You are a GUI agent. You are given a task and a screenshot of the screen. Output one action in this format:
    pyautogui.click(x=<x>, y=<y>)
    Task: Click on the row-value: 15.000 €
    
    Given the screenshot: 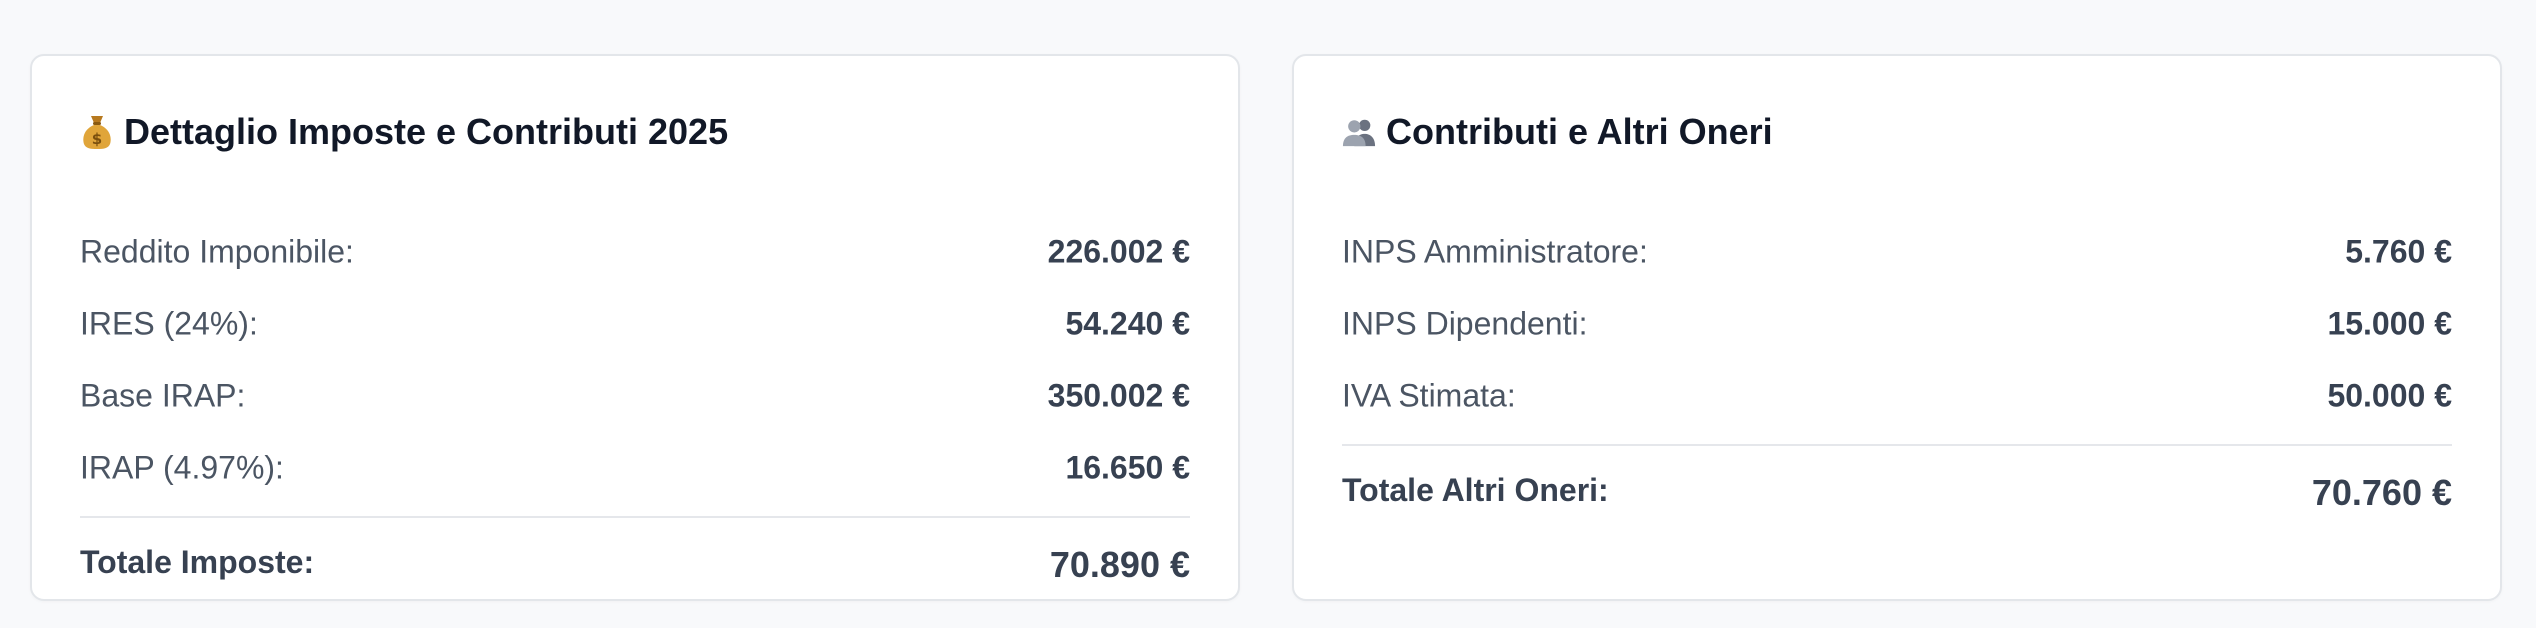 What is the action you would take?
    pyautogui.click(x=2389, y=323)
    